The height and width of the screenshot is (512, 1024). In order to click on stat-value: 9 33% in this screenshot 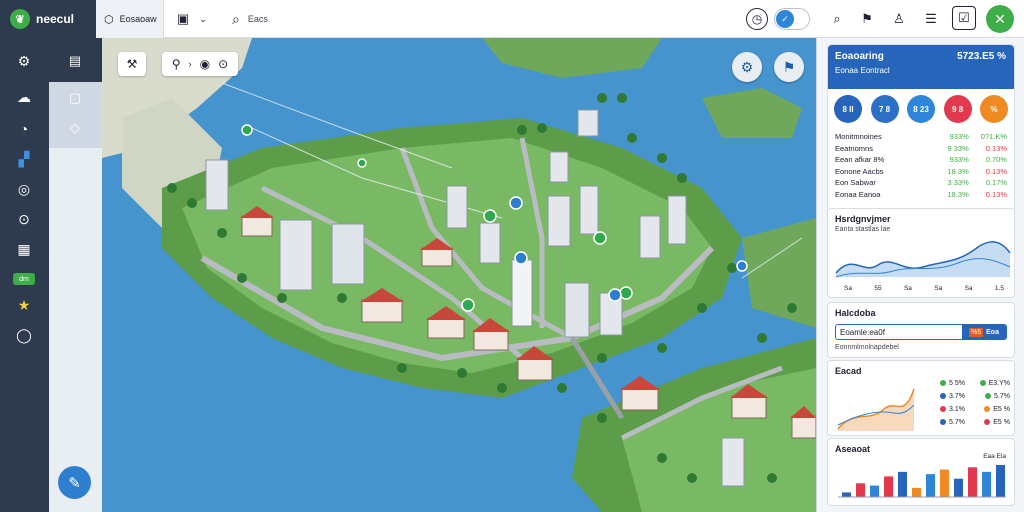, I will do `click(958, 148)`.